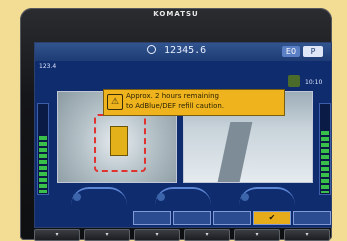  I want to click on hw-button-5: ▾, so click(257, 235).